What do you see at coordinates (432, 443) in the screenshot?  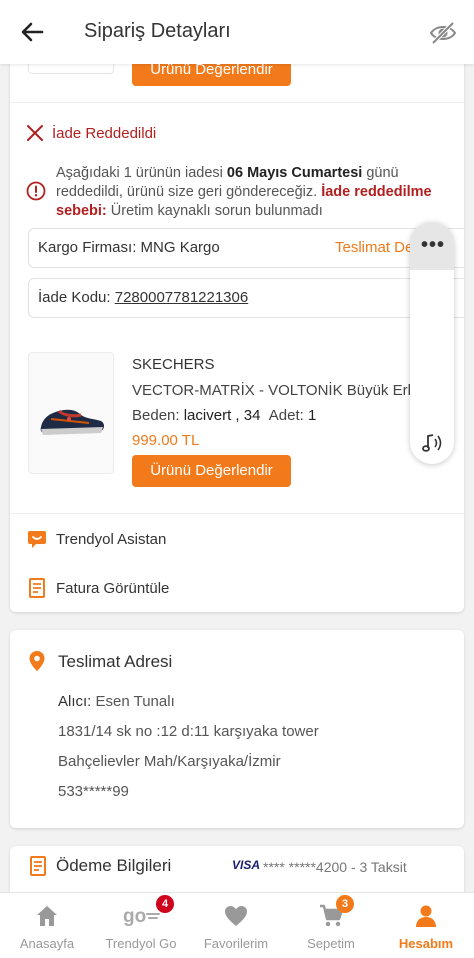 I see `sound-icon` at bounding box center [432, 443].